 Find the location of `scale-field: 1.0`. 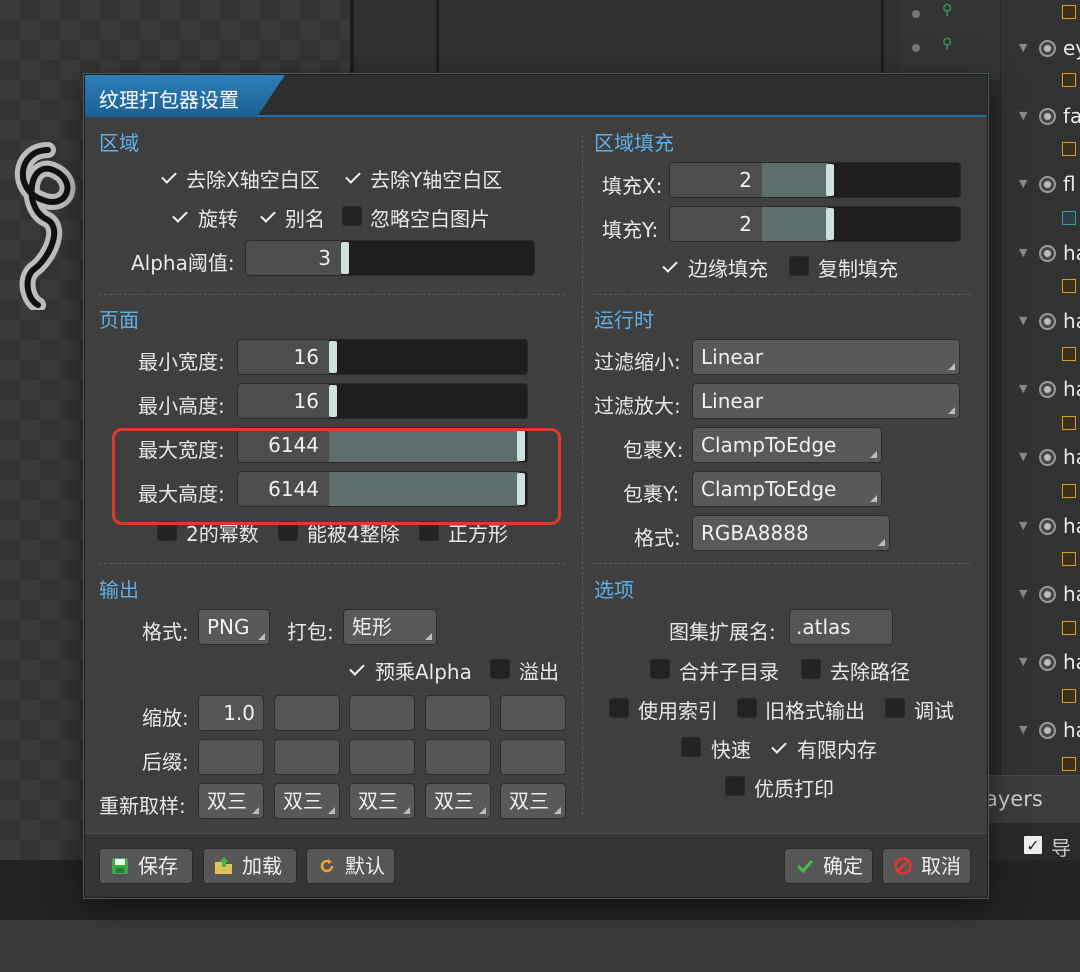

scale-field: 1.0 is located at coordinates (231, 713).